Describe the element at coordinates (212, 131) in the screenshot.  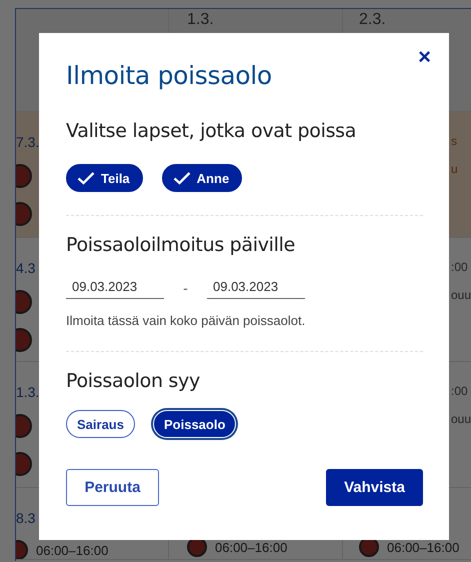
I see `section-heading: Valitse lapset, jotka ovat poissa` at that location.